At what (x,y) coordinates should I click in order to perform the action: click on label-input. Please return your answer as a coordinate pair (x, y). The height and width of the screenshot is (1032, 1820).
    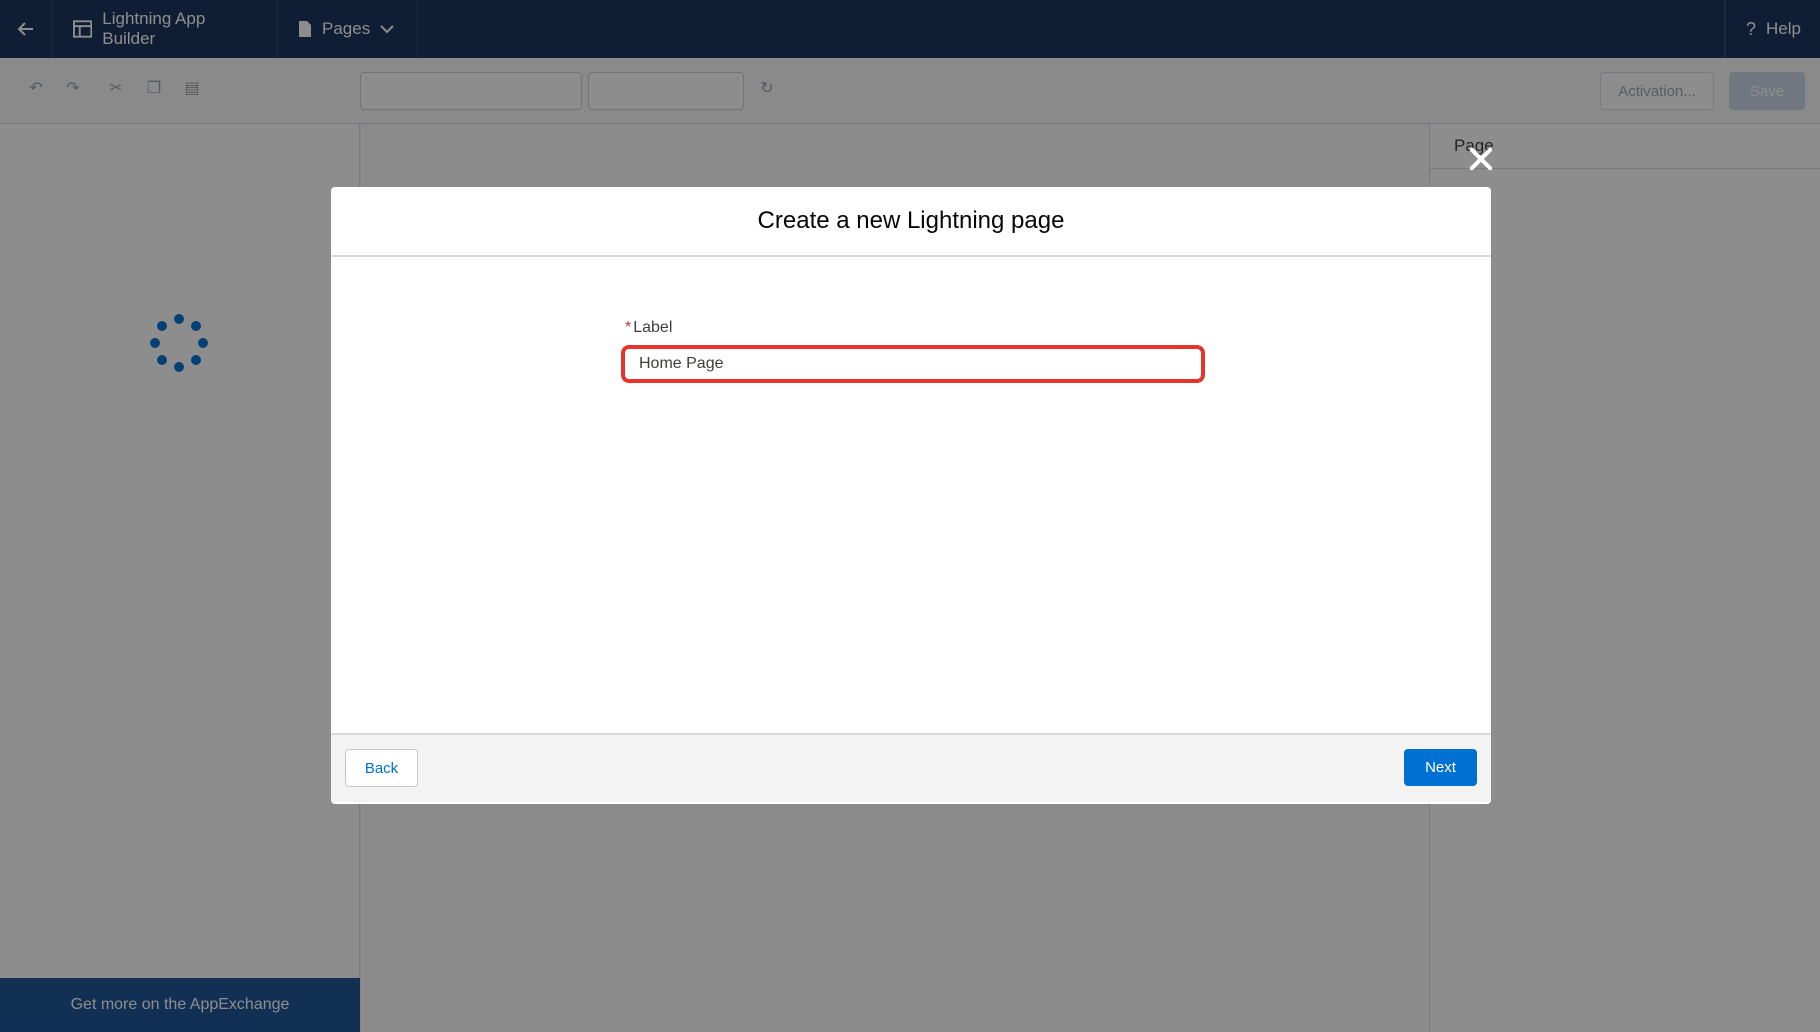
    Looking at the image, I should click on (913, 364).